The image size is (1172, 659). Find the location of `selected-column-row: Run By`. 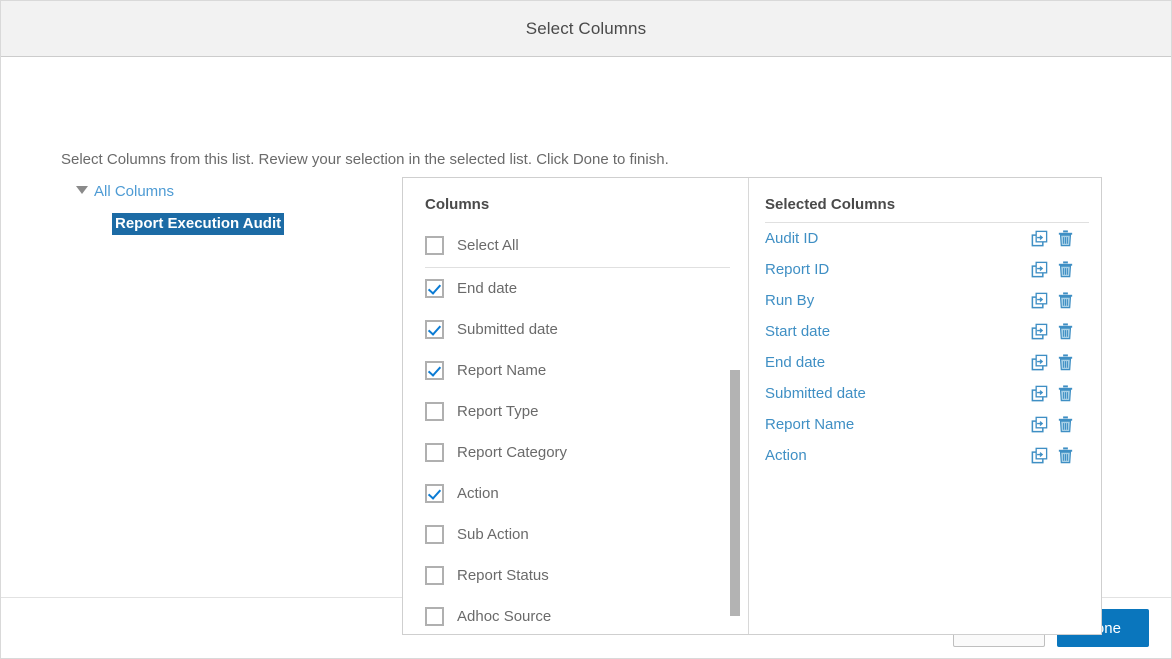

selected-column-row: Run By is located at coordinates (925, 300).